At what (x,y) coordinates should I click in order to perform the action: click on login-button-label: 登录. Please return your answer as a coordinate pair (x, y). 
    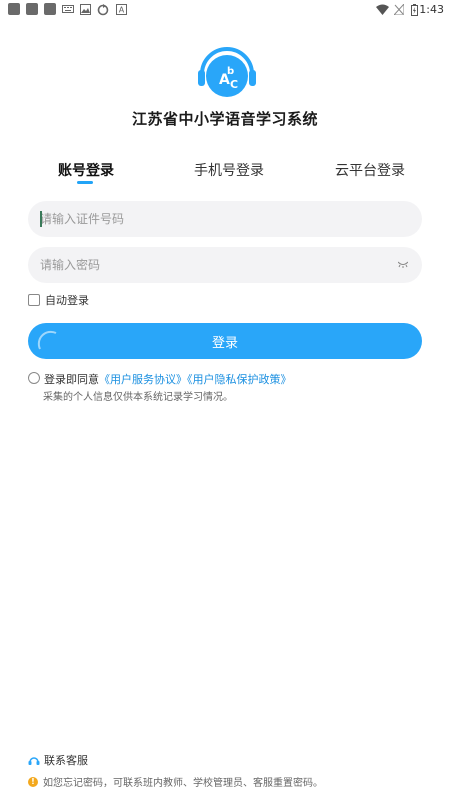
    Looking at the image, I should click on (224, 343).